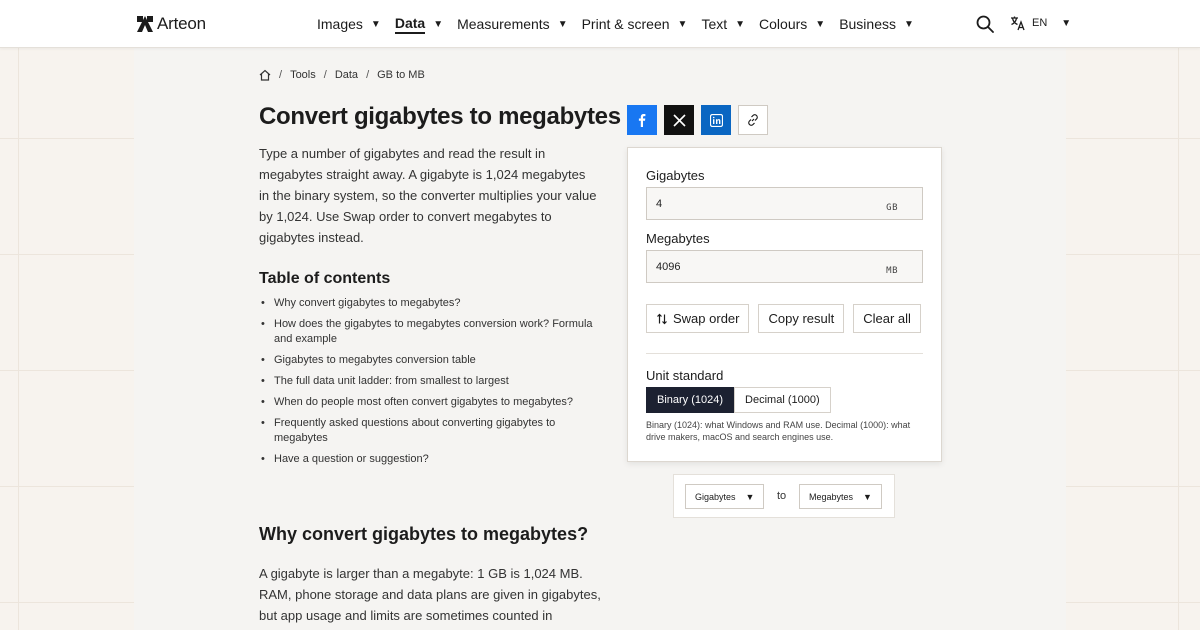  I want to click on clear-all-label: Clear all, so click(887, 318).